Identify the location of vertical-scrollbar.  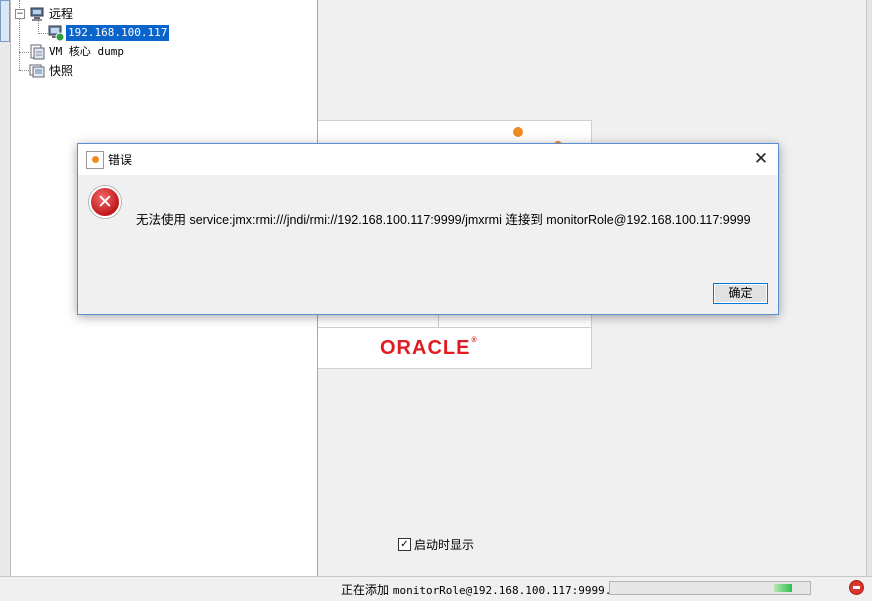
(869, 288).